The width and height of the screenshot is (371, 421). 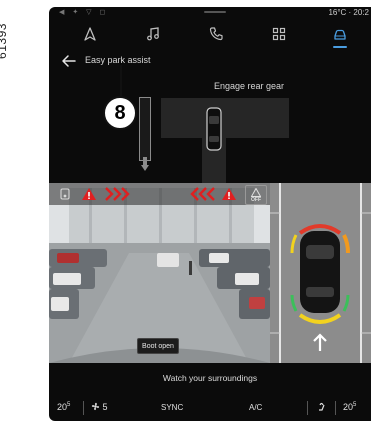 I want to click on sync-button: SYNC, so click(x=172, y=407).